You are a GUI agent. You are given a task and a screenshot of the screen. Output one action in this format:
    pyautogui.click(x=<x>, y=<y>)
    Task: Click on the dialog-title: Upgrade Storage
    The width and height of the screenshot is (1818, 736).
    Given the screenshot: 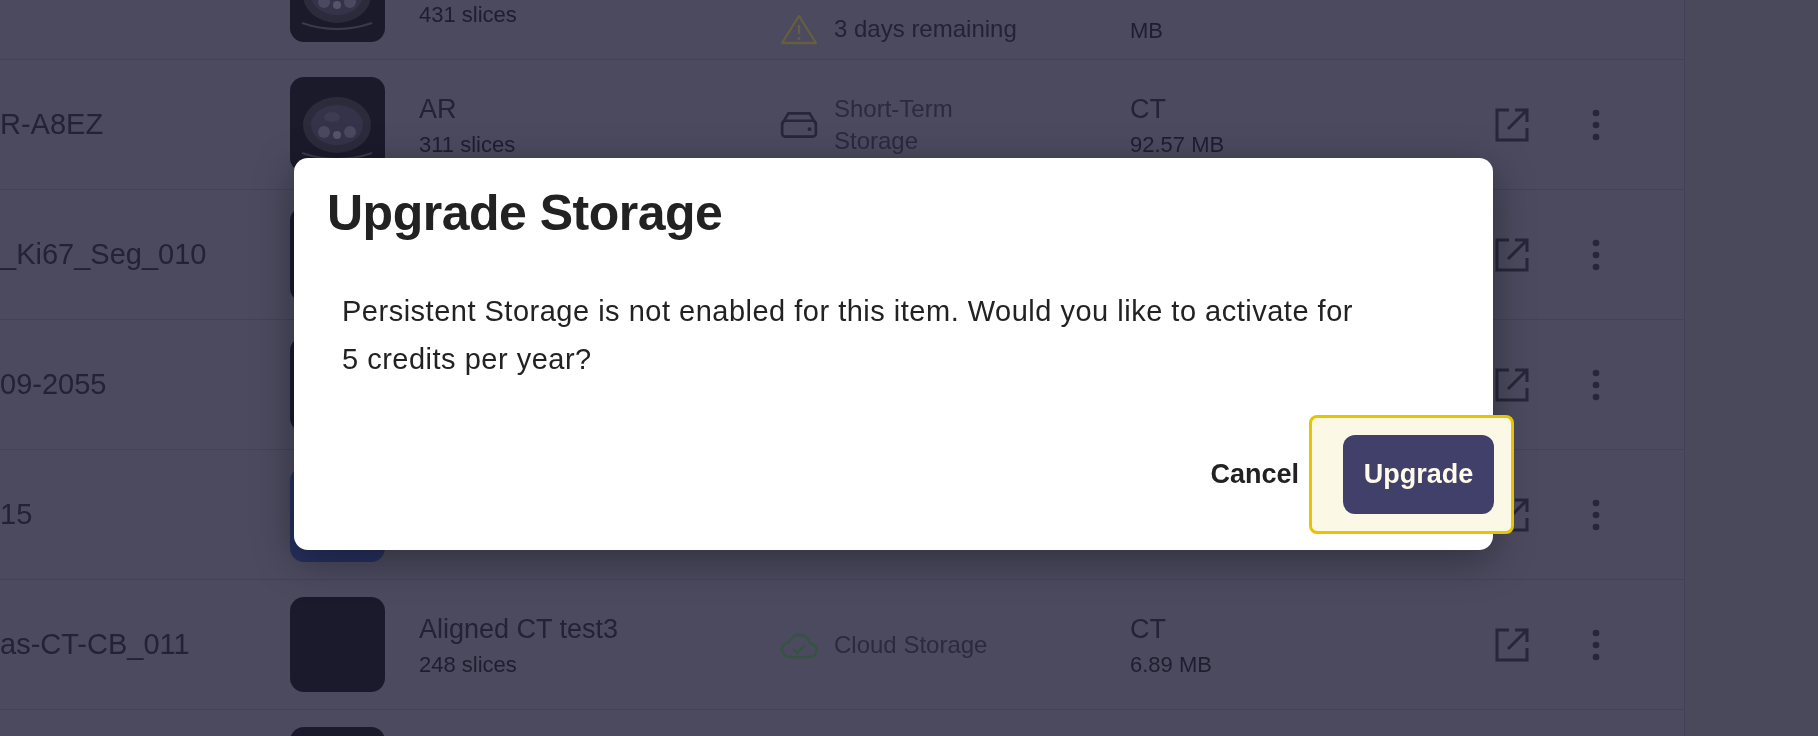 What is the action you would take?
    pyautogui.click(x=525, y=213)
    